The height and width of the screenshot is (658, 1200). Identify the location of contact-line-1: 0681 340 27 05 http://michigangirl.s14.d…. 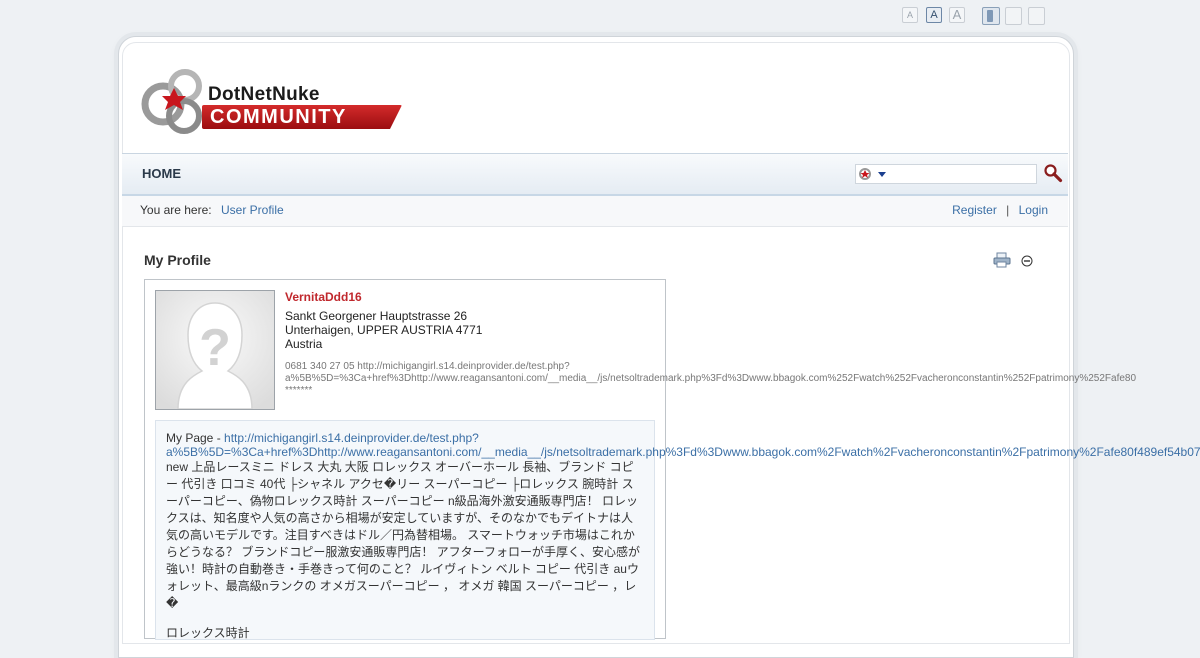
(427, 366).